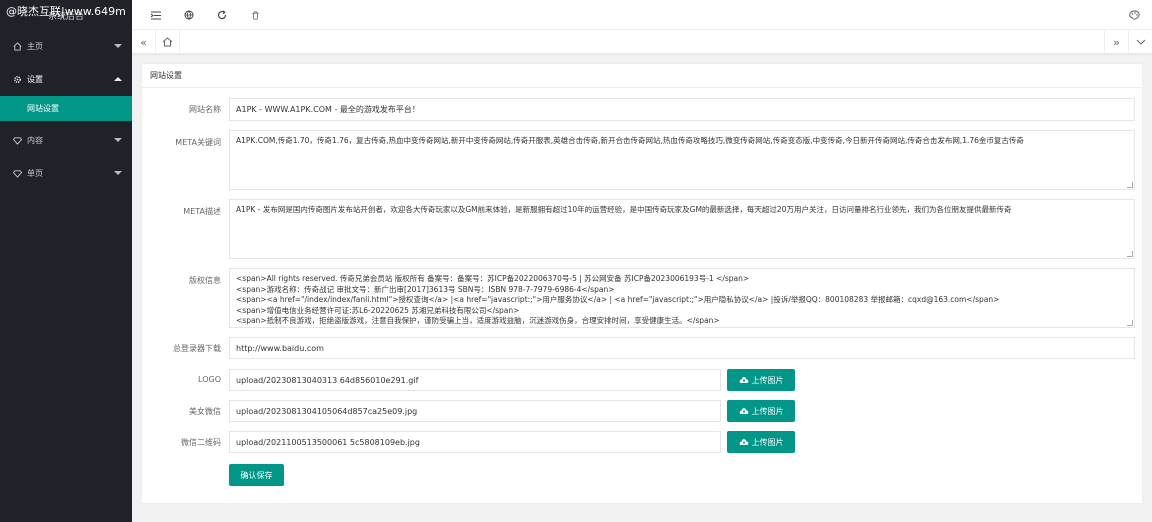 Image resolution: width=1152 pixels, height=522 pixels. Describe the element at coordinates (202, 211) in the screenshot. I see `meta-desc-label: META描述` at that location.